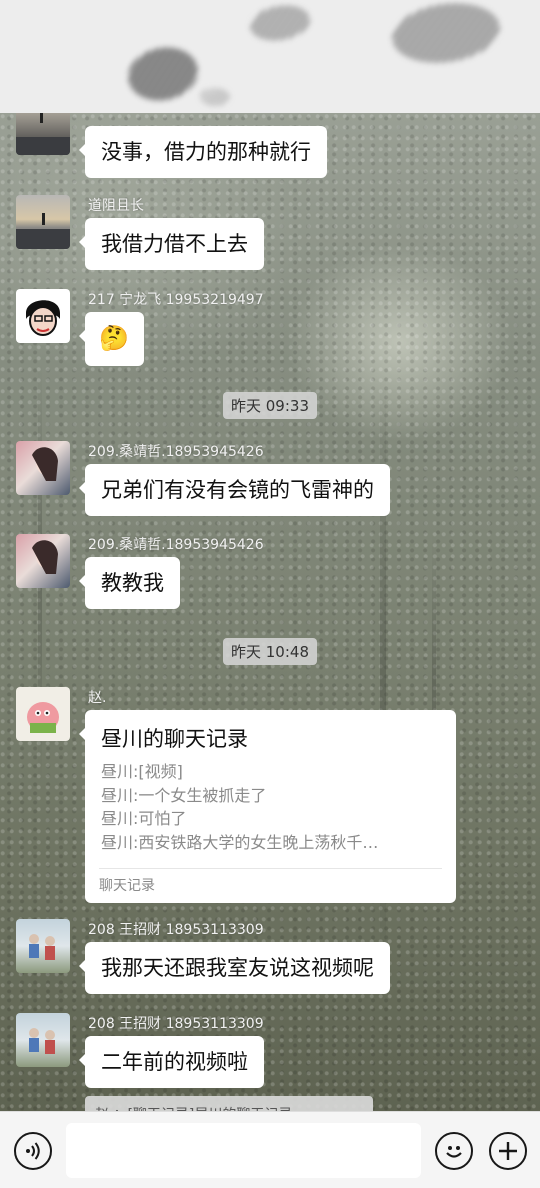 The width and height of the screenshot is (540, 1188). Describe the element at coordinates (171, 244) in the screenshot. I see `message-bubble: 我借力借不上去` at that location.